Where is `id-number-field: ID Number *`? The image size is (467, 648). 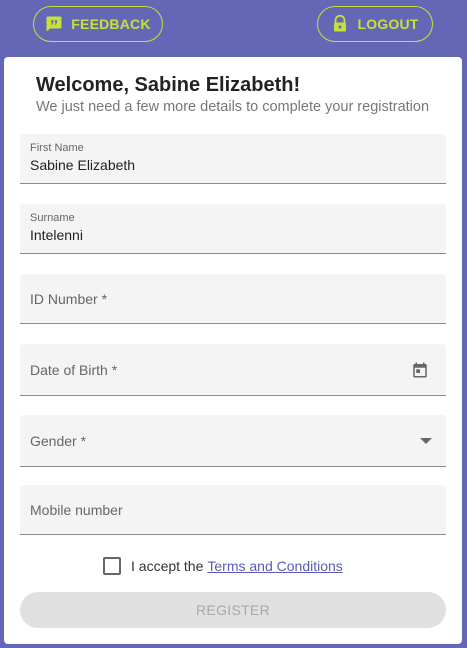 id-number-field: ID Number * is located at coordinates (233, 299).